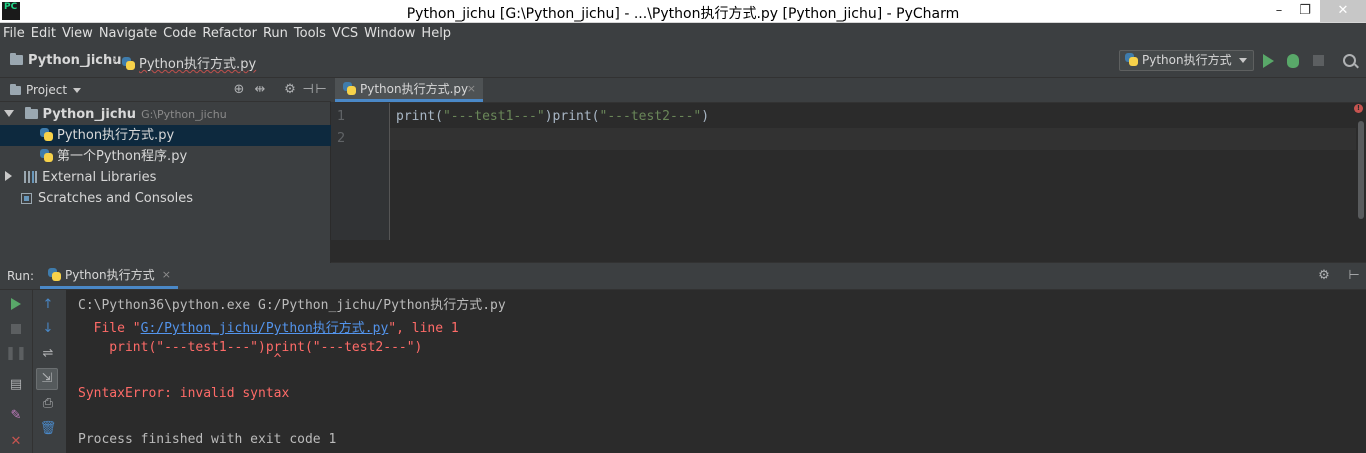 This screenshot has height=453, width=1366. Describe the element at coordinates (165, 90) in the screenshot. I see `project-panel-header: Project ⊕ ⇹ ⚙ ⊣ ⊢` at that location.